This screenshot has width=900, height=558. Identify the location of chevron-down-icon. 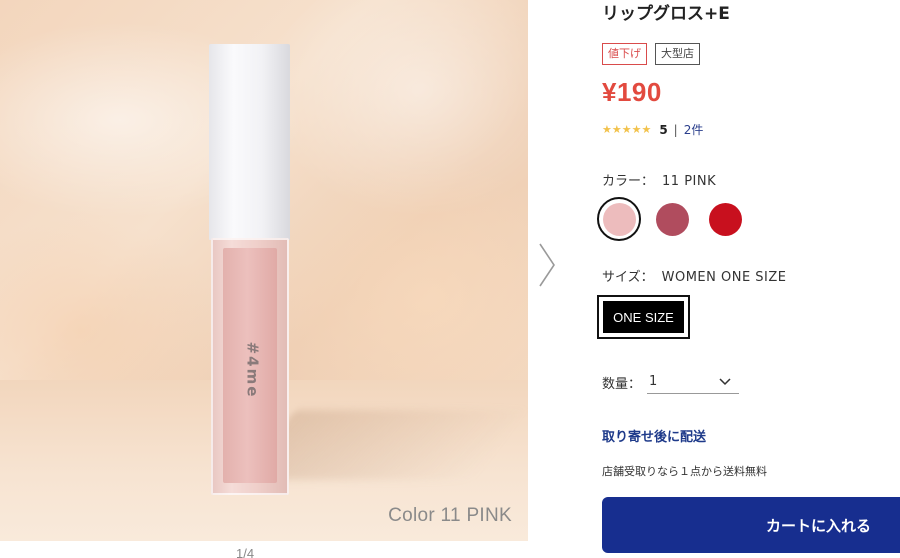
(725, 381).